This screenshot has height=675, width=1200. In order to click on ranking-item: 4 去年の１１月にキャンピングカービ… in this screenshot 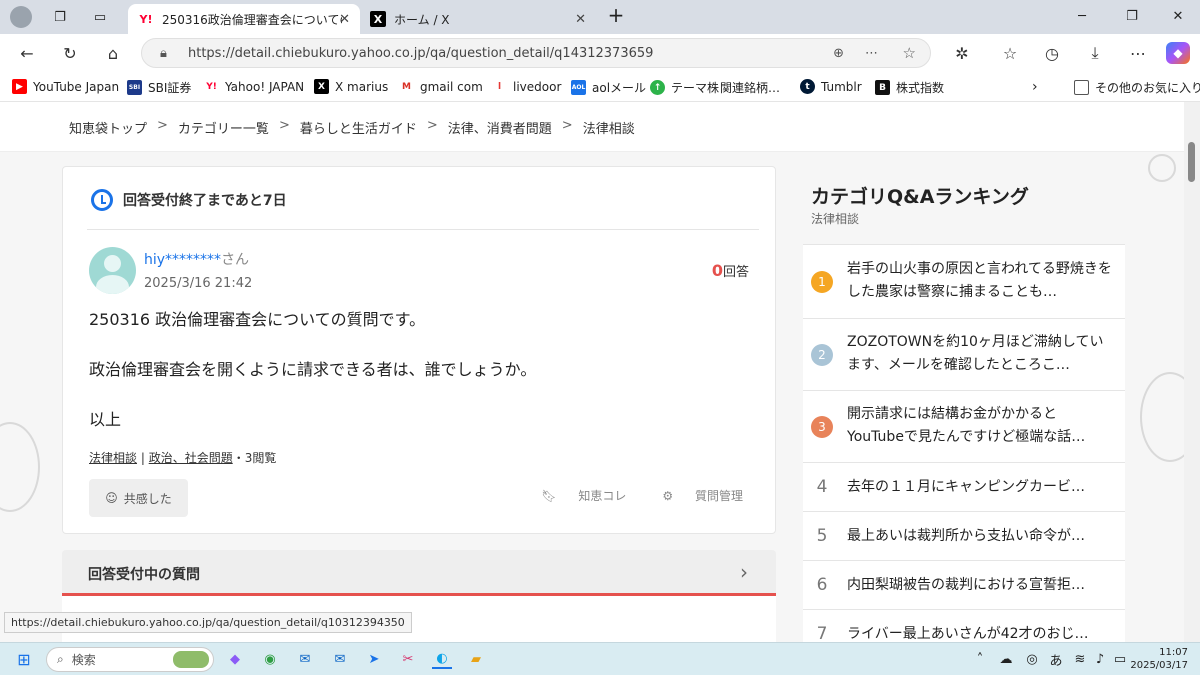, I will do `click(964, 486)`.